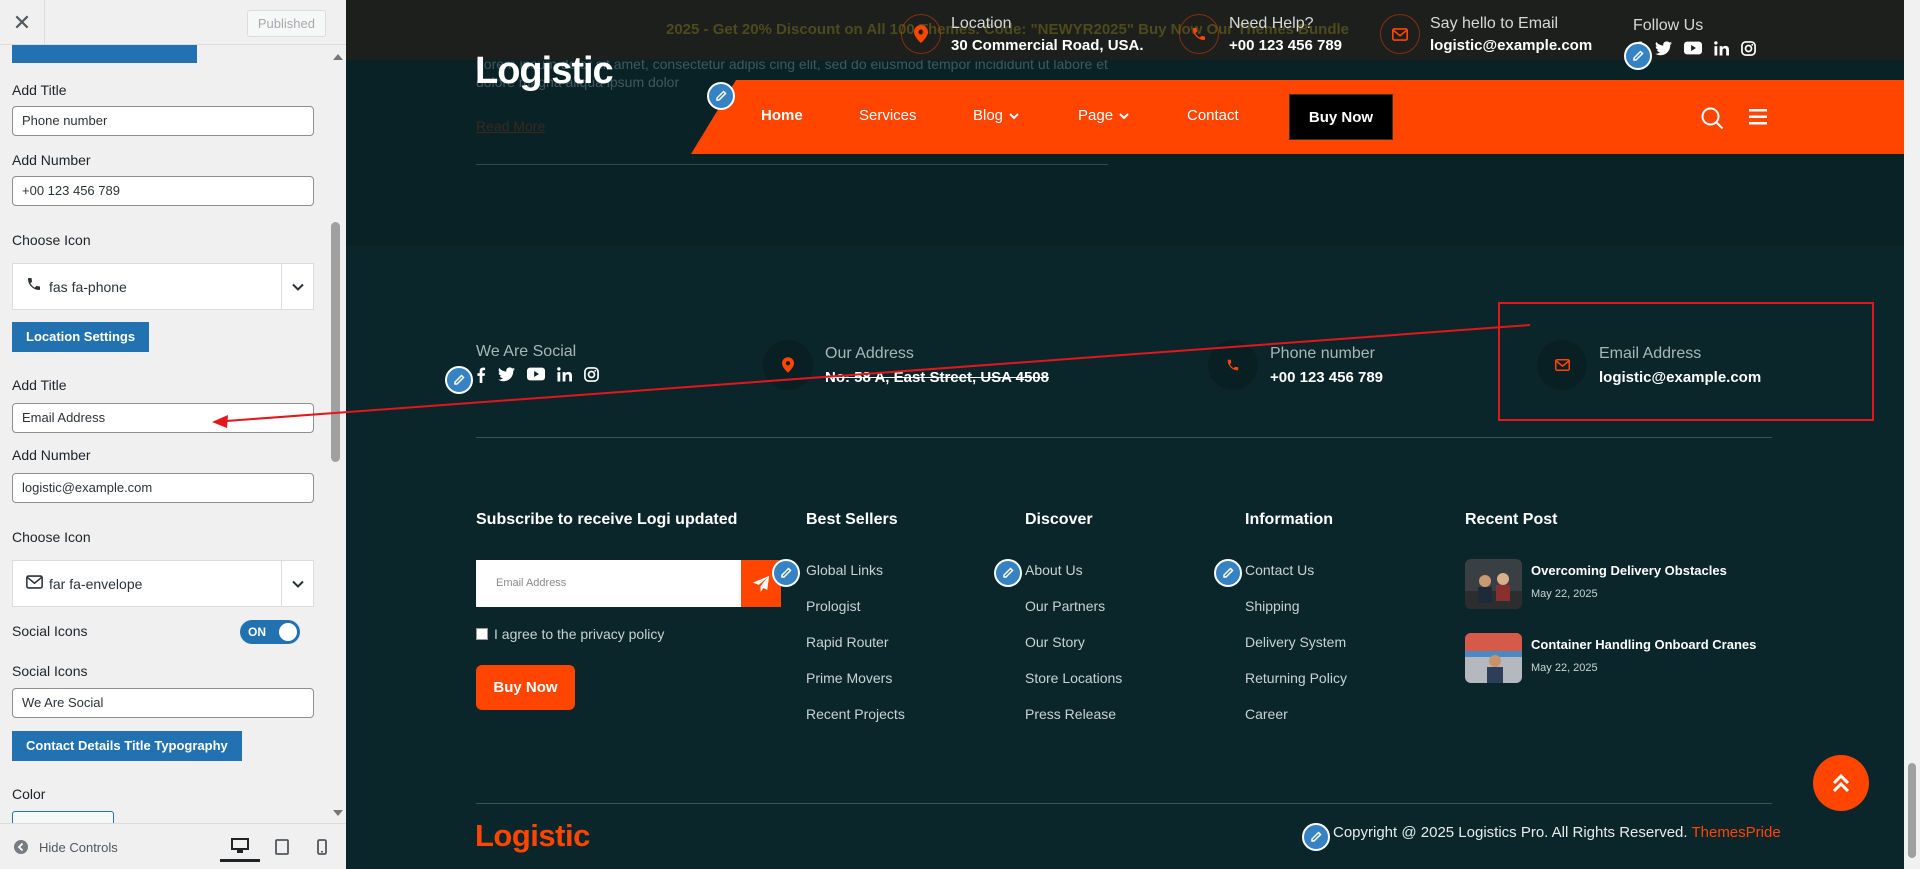 The image size is (1920, 869). I want to click on typography-button: Contact Details Title Typography, so click(127, 746).